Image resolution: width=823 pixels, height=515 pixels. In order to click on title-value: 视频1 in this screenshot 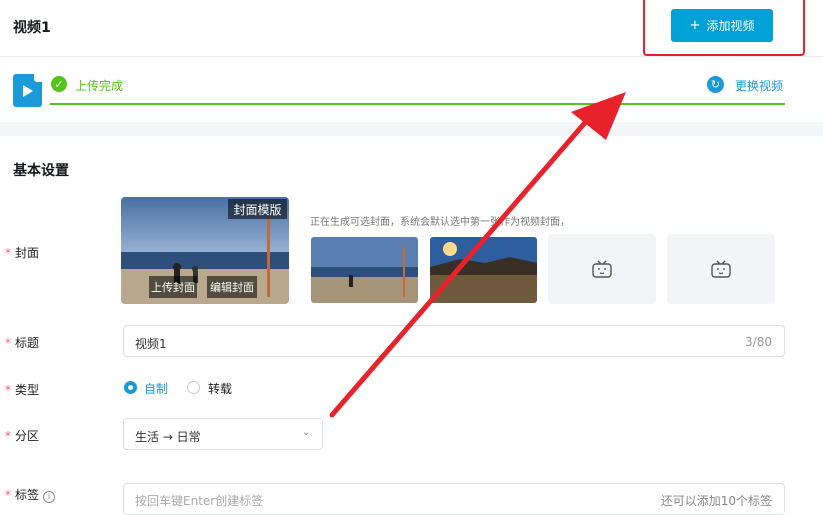, I will do `click(151, 344)`.